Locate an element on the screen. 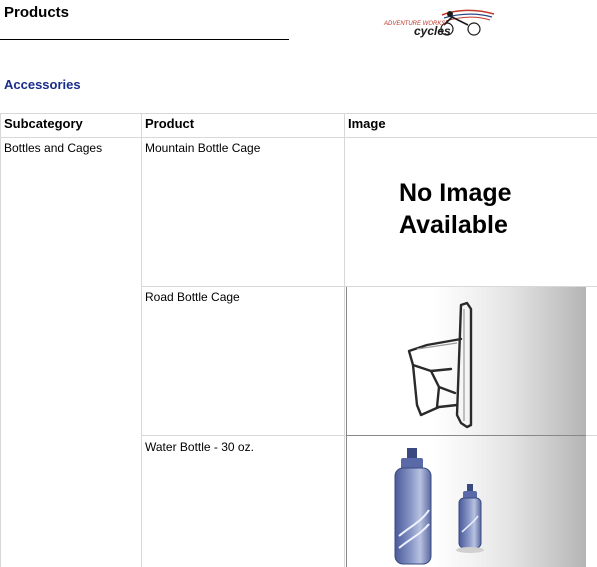  column-header-product: Product is located at coordinates (170, 123).